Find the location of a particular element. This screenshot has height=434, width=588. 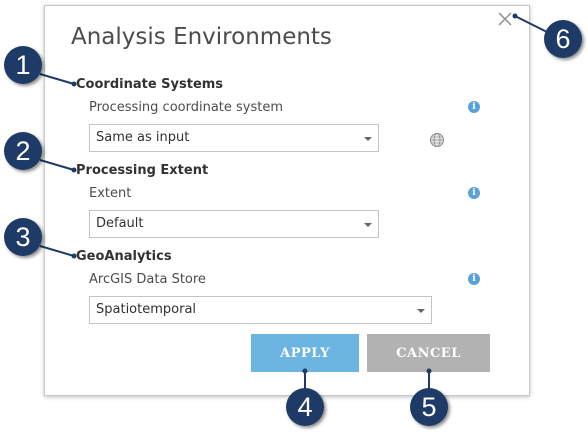

close-icon is located at coordinates (505, 19).